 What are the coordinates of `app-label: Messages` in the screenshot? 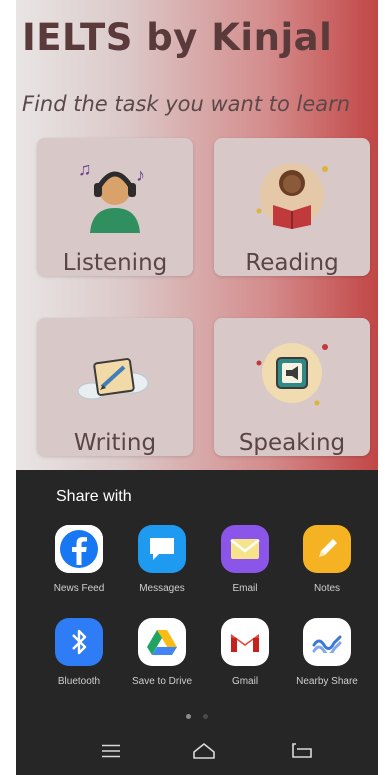 It's located at (162, 588).